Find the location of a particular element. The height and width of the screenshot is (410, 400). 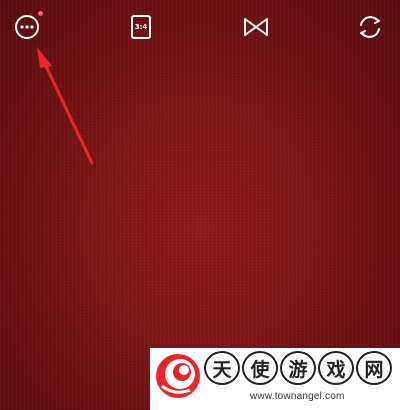

more-options-button is located at coordinates (27, 27).